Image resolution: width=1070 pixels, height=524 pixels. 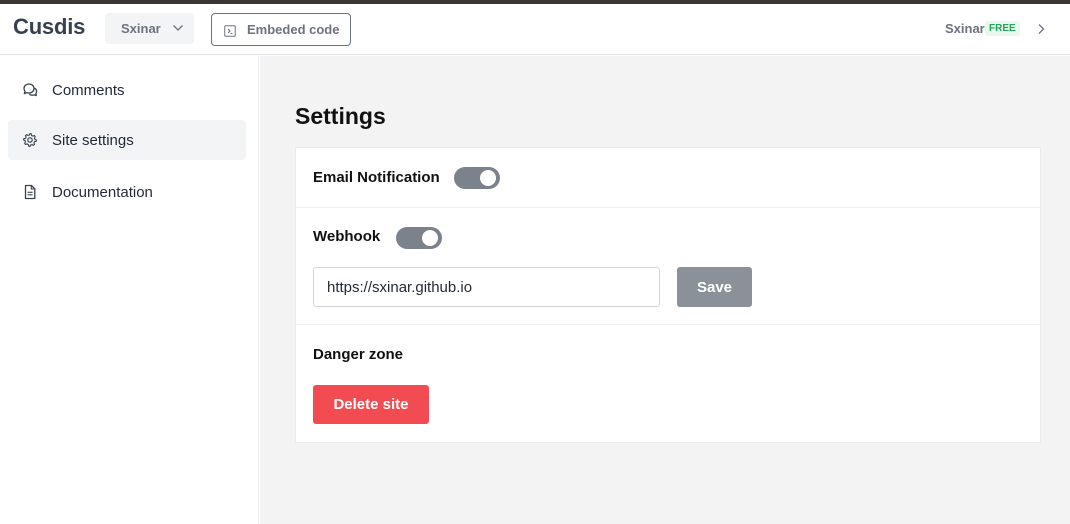 What do you see at coordinates (30, 90) in the screenshot?
I see `chat-icon` at bounding box center [30, 90].